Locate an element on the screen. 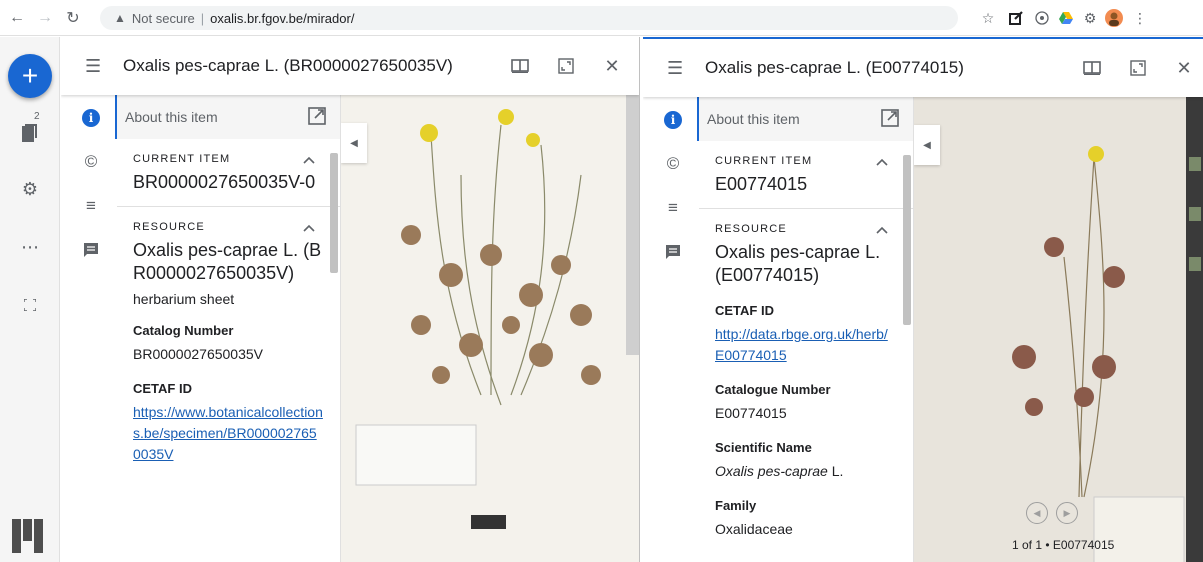 The image size is (1203, 562). reload-icon: ↻ is located at coordinates (73, 18).